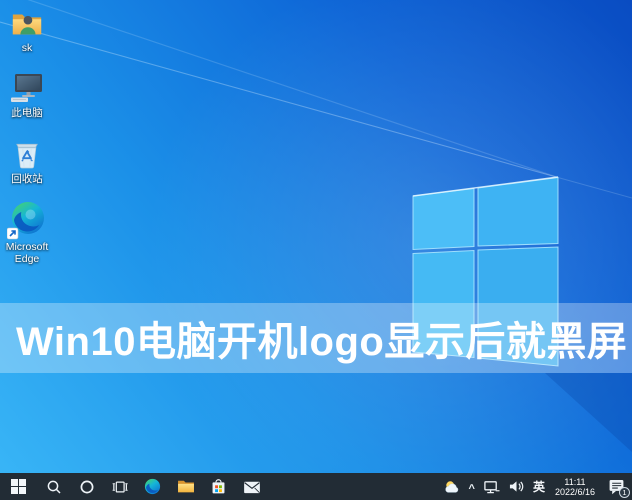 The height and width of the screenshot is (500, 632). I want to click on headline-text: Win10电脑开机logo显示后就黑屏, so click(322, 342).